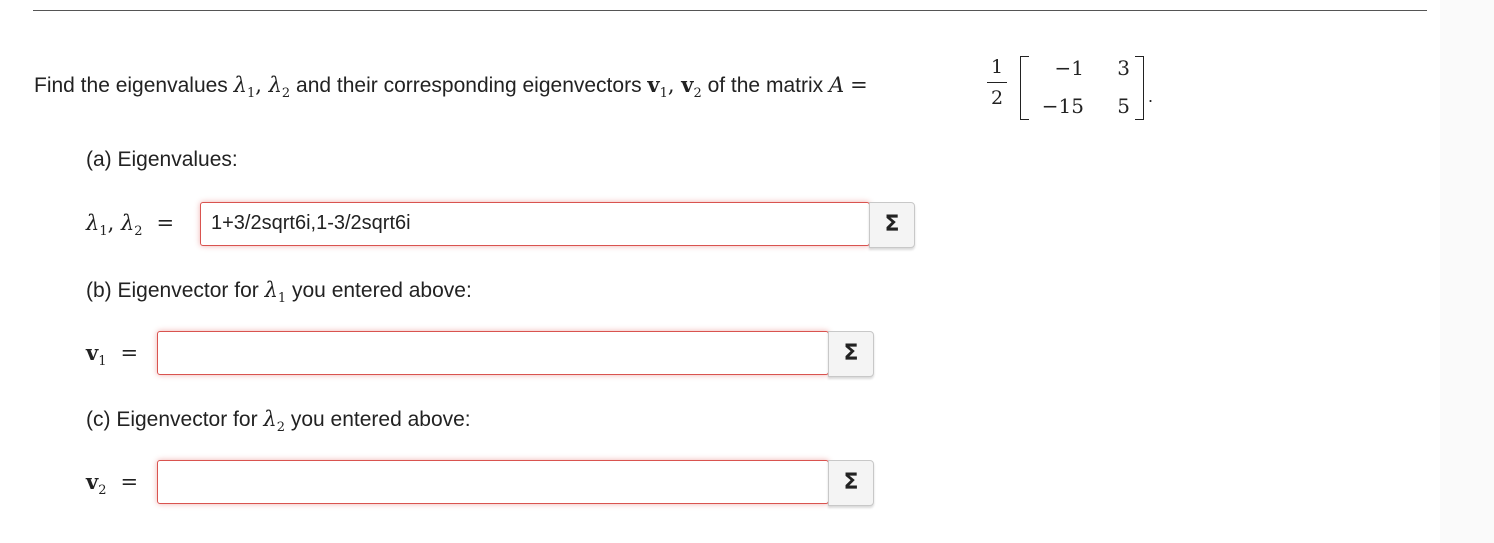  I want to click on part-c-label-prefix: (c) Eigenvector for, so click(175, 419).